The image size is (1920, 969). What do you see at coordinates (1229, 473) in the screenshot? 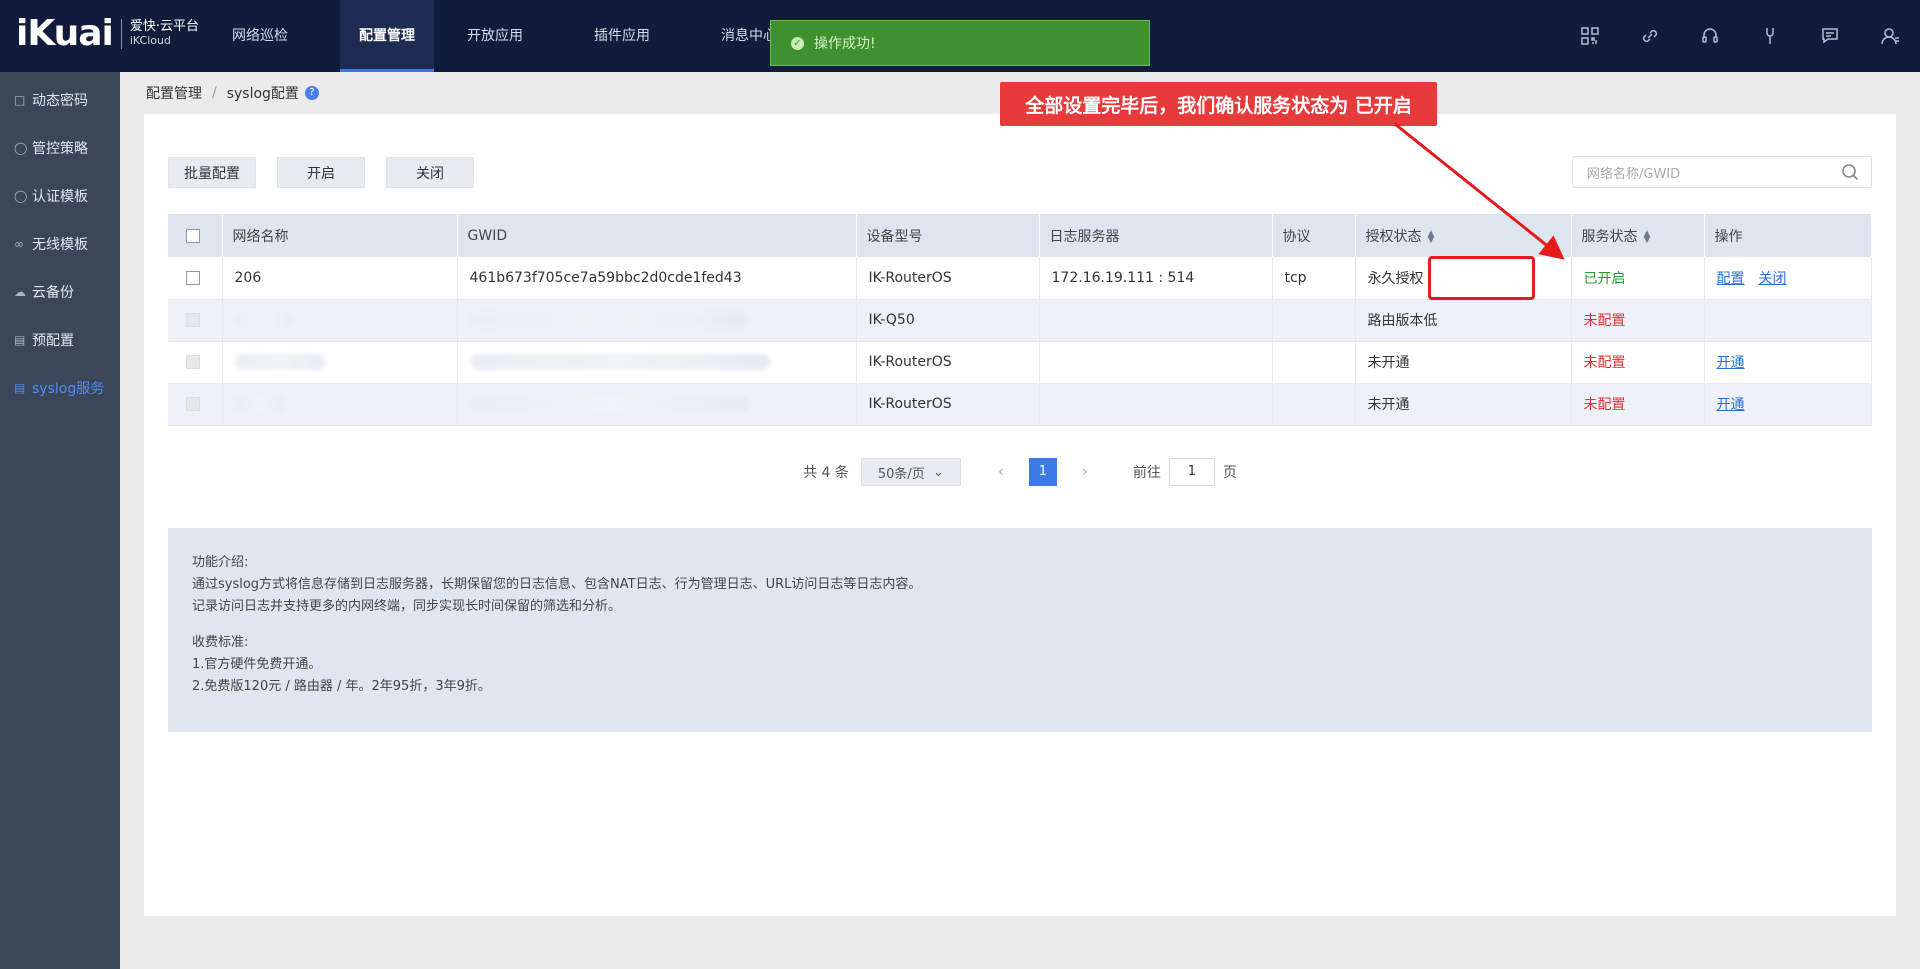
I see `page-unit-label: 页` at bounding box center [1229, 473].